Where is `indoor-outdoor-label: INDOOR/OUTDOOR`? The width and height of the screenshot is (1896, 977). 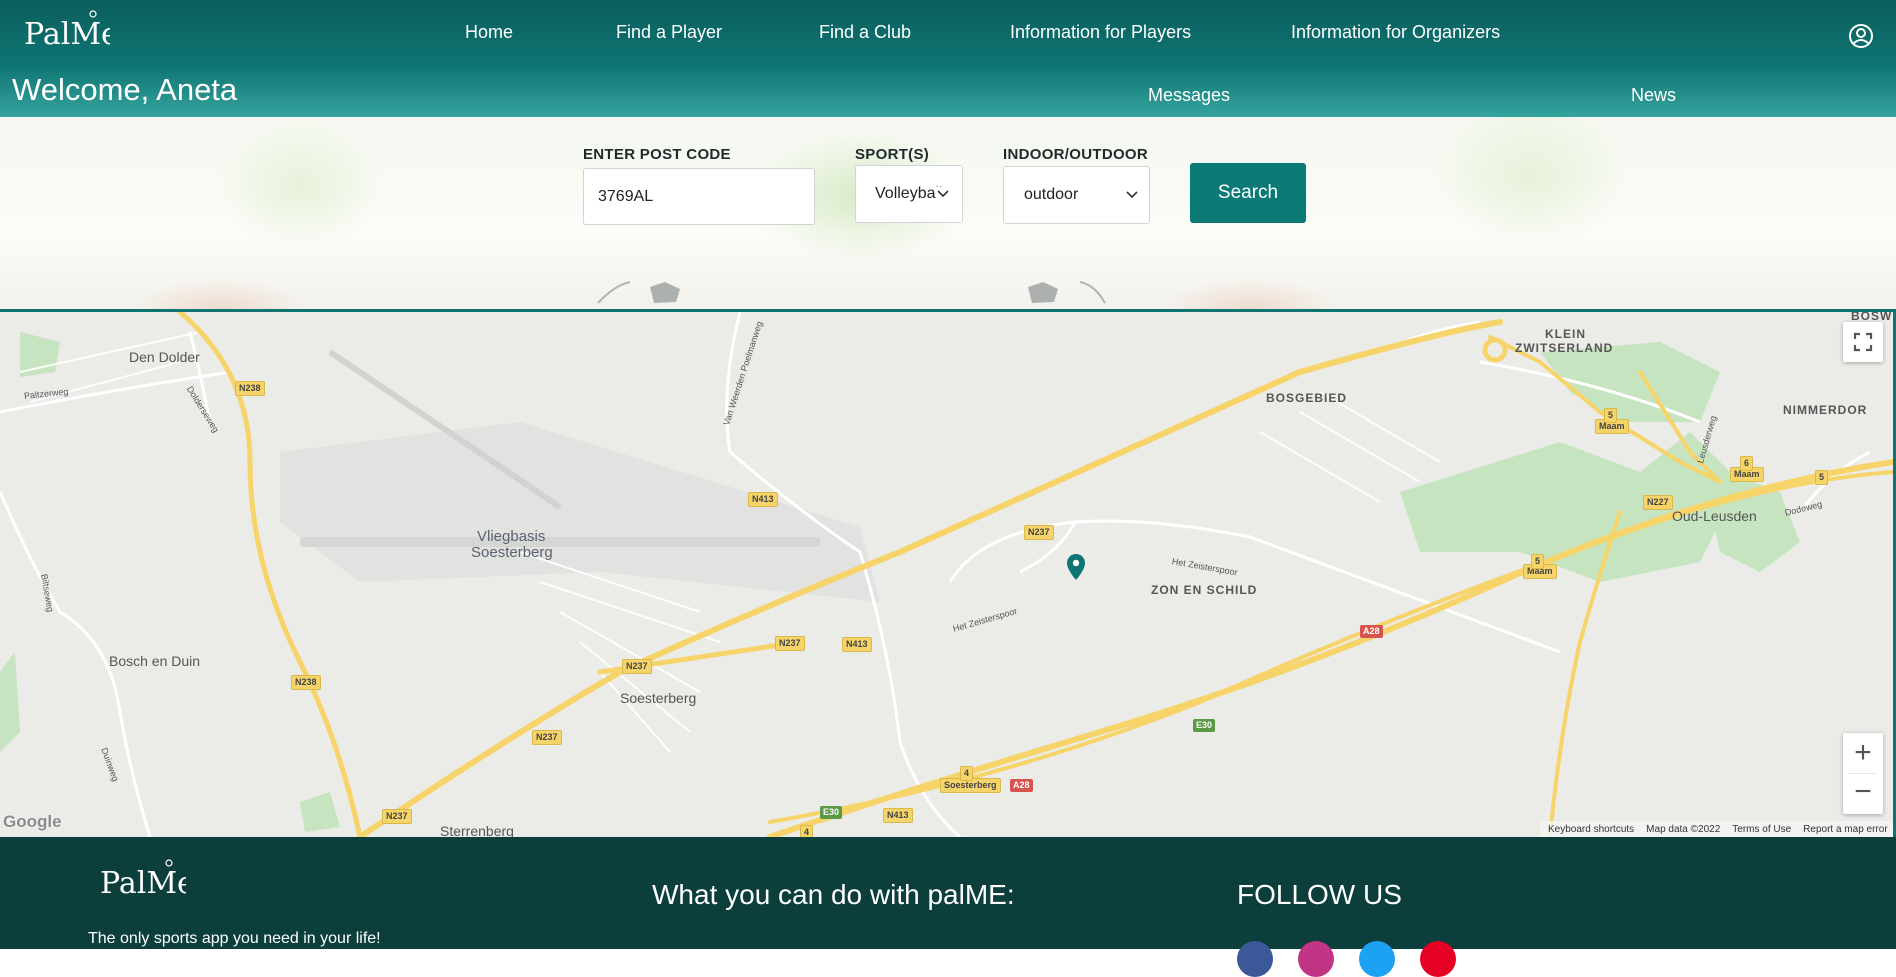
indoor-outdoor-label: INDOOR/OUTDOOR is located at coordinates (1076, 154).